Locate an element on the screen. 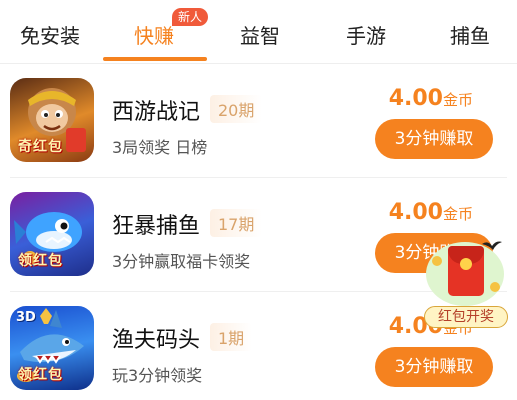 The width and height of the screenshot is (517, 400). period-badge: 17期 is located at coordinates (236, 223).